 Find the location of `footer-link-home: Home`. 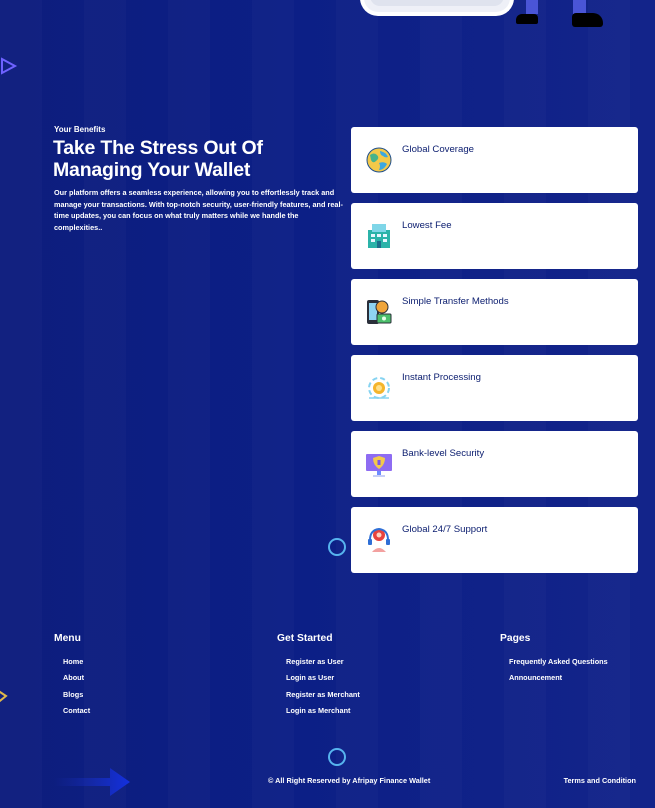

footer-link-home: Home is located at coordinates (76, 662).